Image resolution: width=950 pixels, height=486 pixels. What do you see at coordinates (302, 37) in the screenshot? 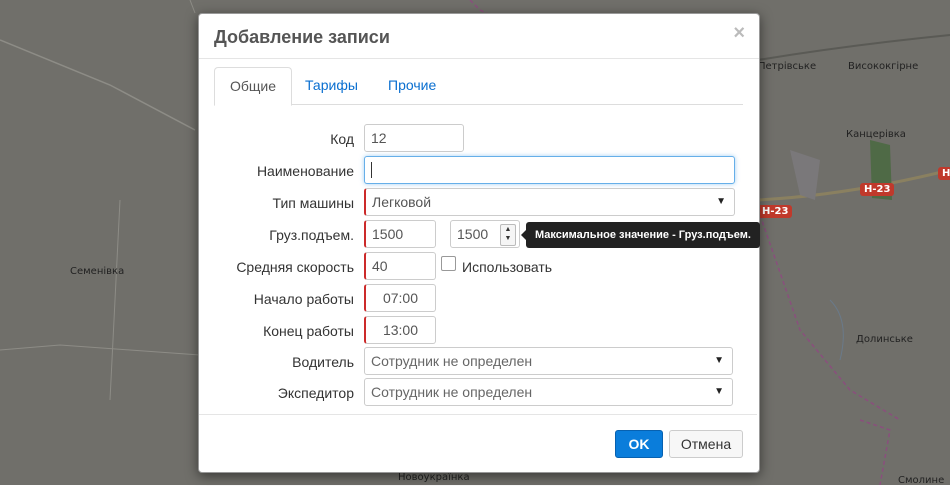
I see `dialog-title: Добавление записи` at bounding box center [302, 37].